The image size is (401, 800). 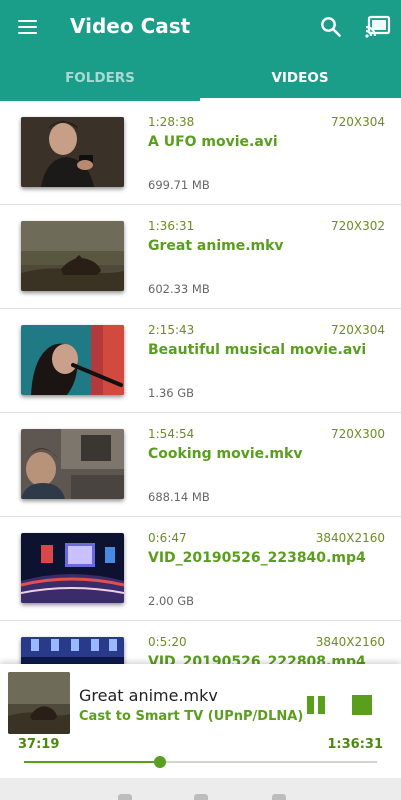 I want to click on video-title: VID_20190526_223840.mp4, so click(x=257, y=558).